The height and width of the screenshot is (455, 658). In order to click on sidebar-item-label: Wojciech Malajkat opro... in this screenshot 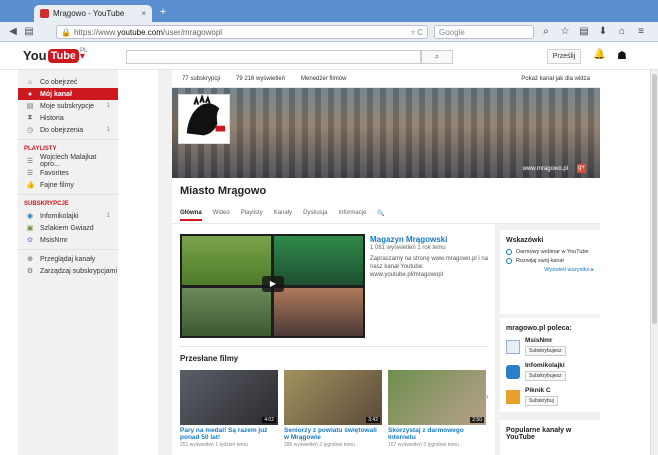, I will do `click(68, 161)`.